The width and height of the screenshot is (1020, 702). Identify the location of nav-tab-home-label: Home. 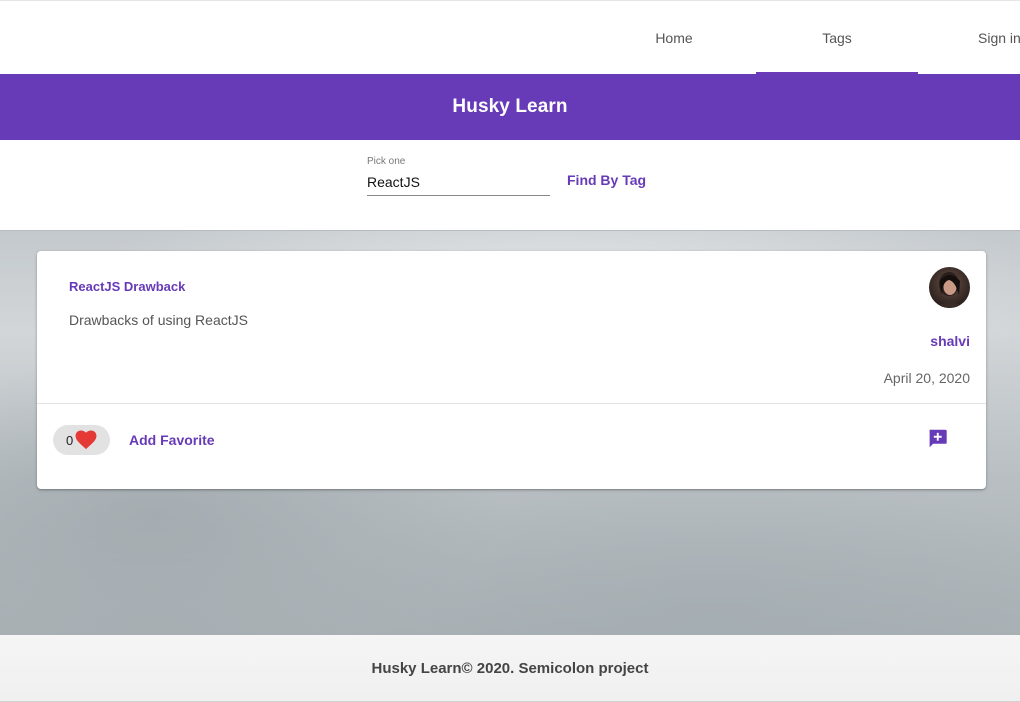
(674, 38).